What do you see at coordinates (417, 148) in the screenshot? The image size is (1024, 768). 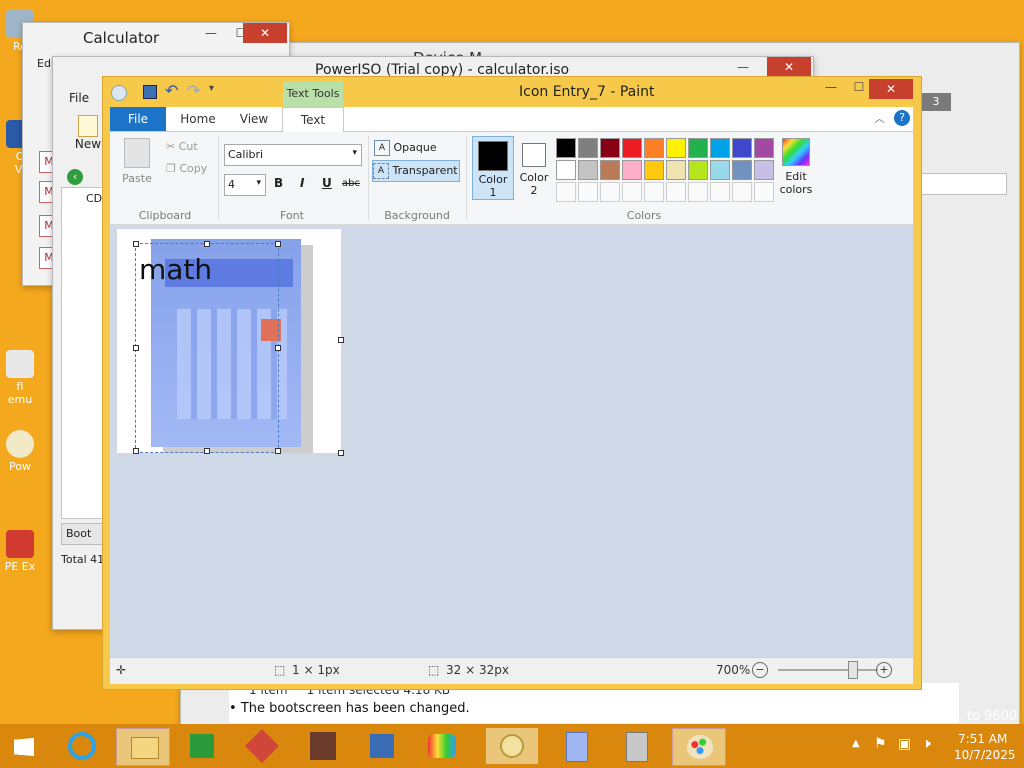 I see `opaque-button: A Opaque` at bounding box center [417, 148].